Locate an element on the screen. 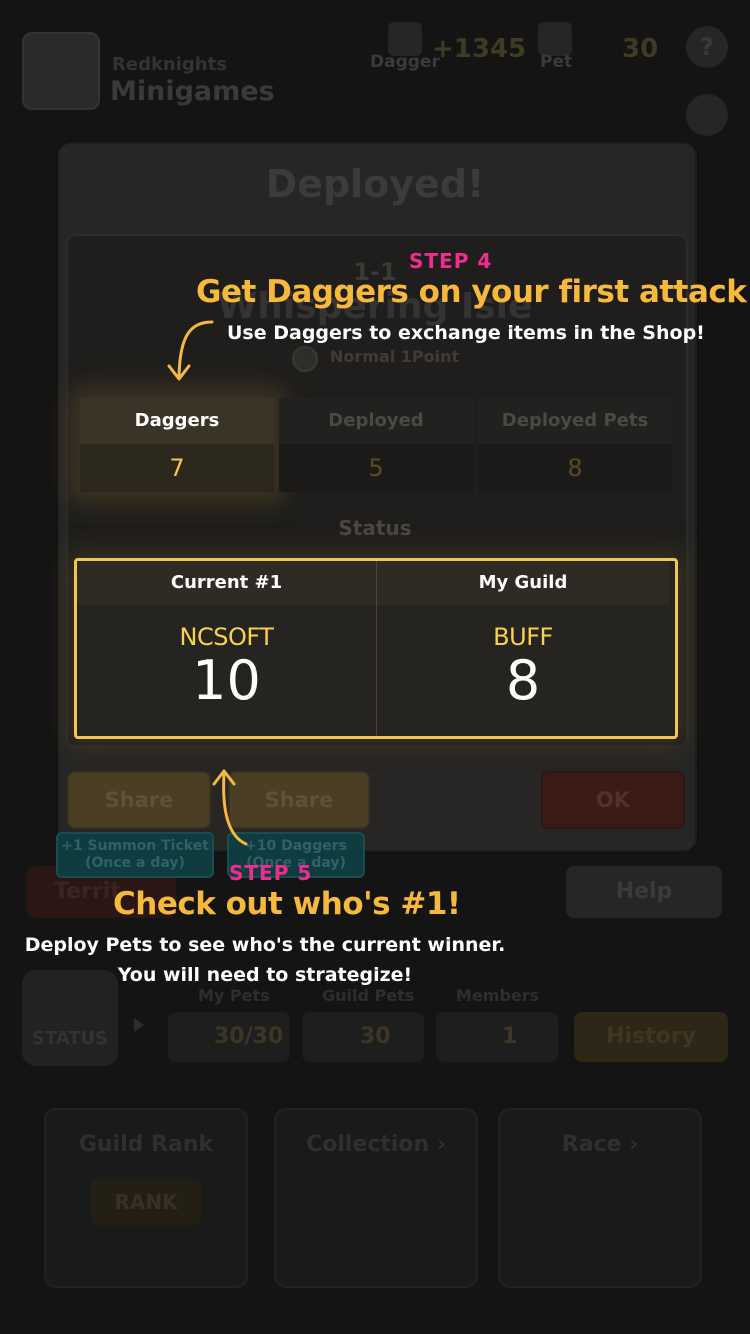 This screenshot has height=1334, width=750. status-col-head: Current #1 is located at coordinates (226, 583).